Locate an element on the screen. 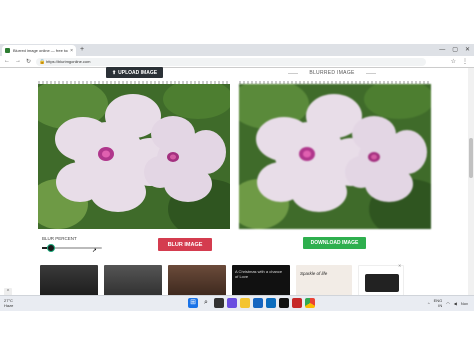 This screenshot has height=355, width=474. weather-widget: 27°C Haze is located at coordinates (8, 303).